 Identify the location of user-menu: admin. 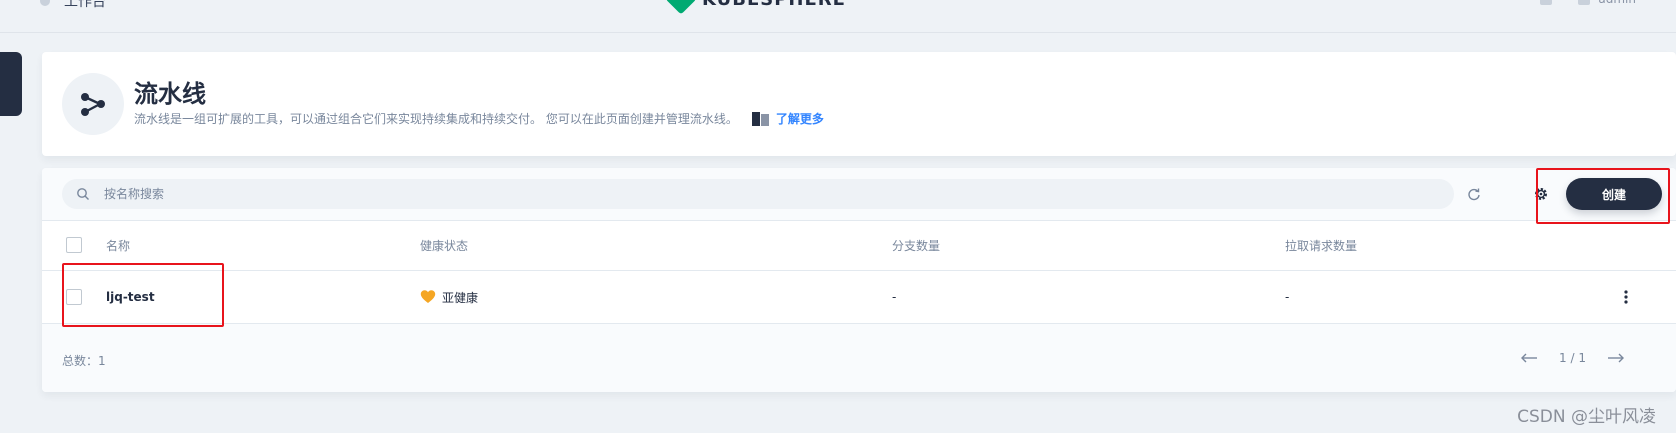
(1607, 3).